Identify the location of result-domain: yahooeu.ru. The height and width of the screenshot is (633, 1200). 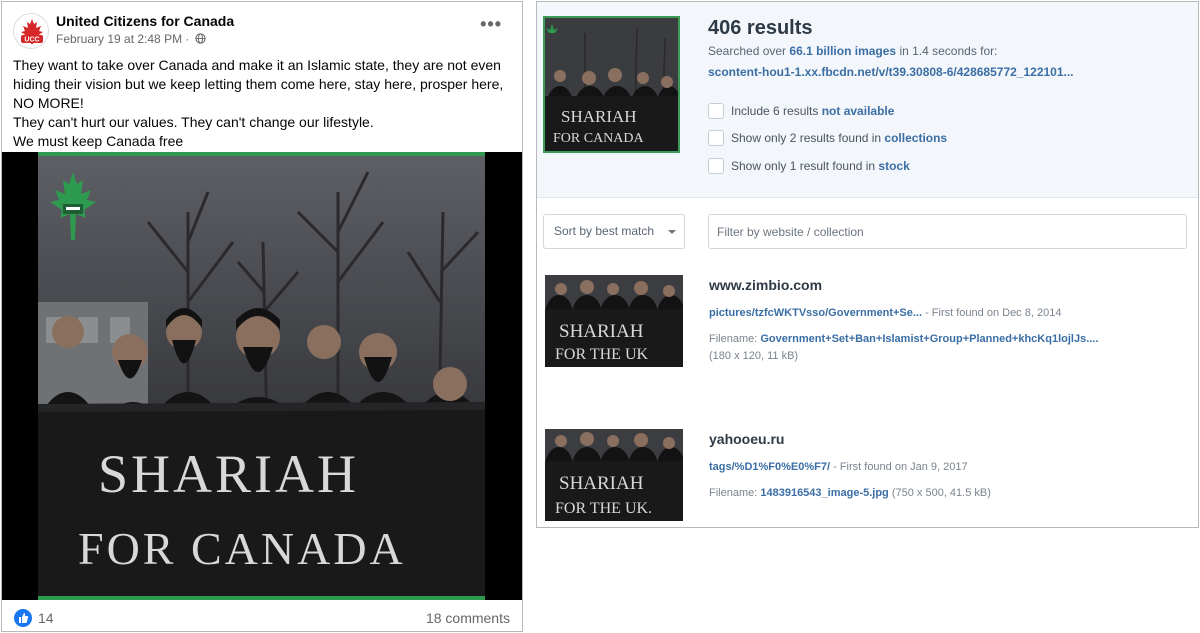
(746, 439).